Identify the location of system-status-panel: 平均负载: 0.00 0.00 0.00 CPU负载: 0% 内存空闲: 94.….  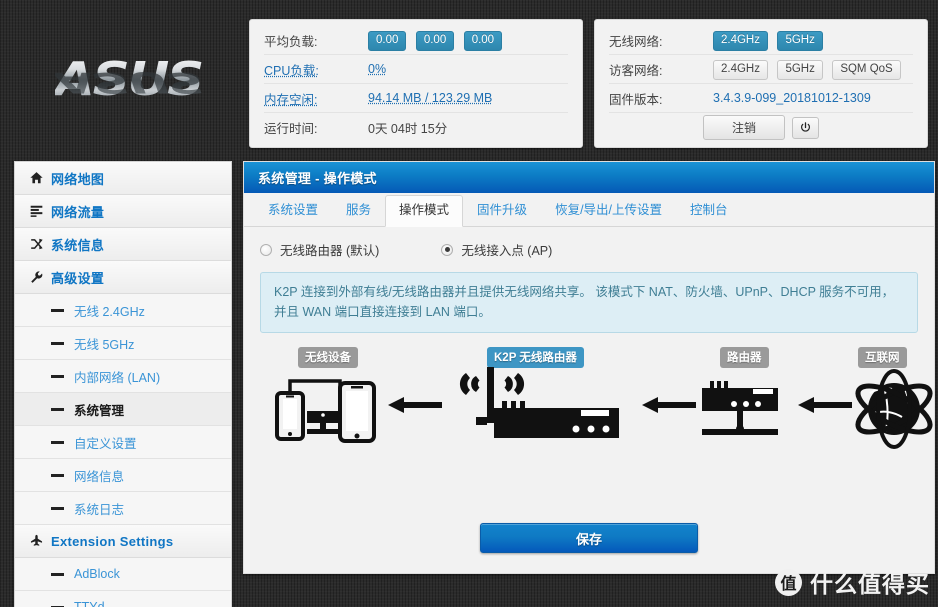
(416, 83).